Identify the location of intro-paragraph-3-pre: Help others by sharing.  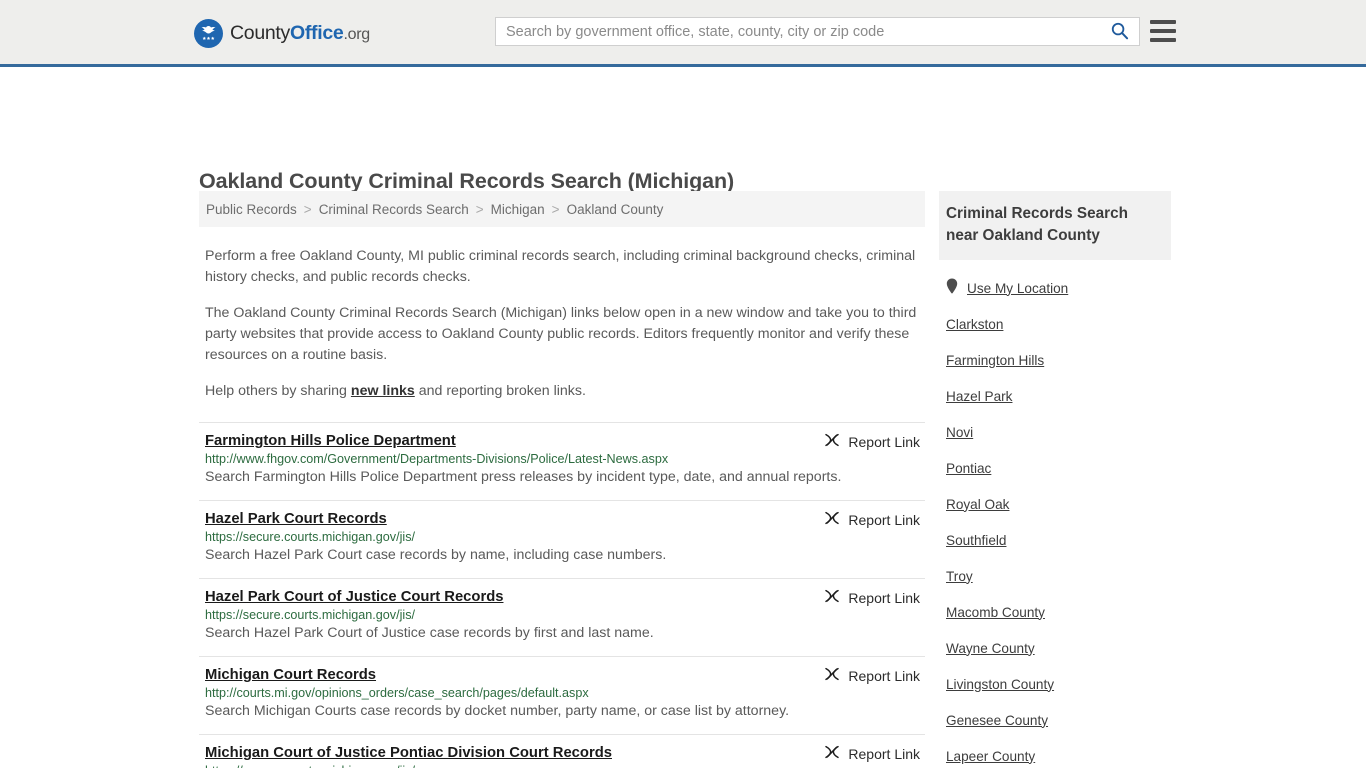
(278, 391).